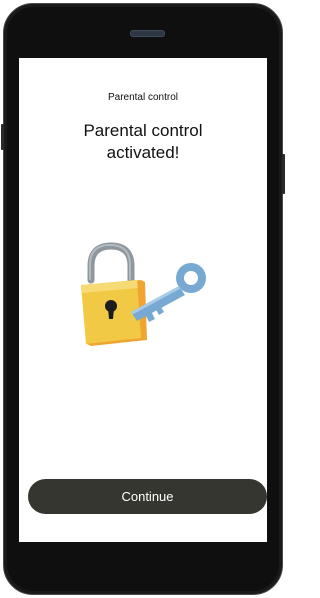 The image size is (320, 598). I want to click on headline-line-2: activated!, so click(143, 152).